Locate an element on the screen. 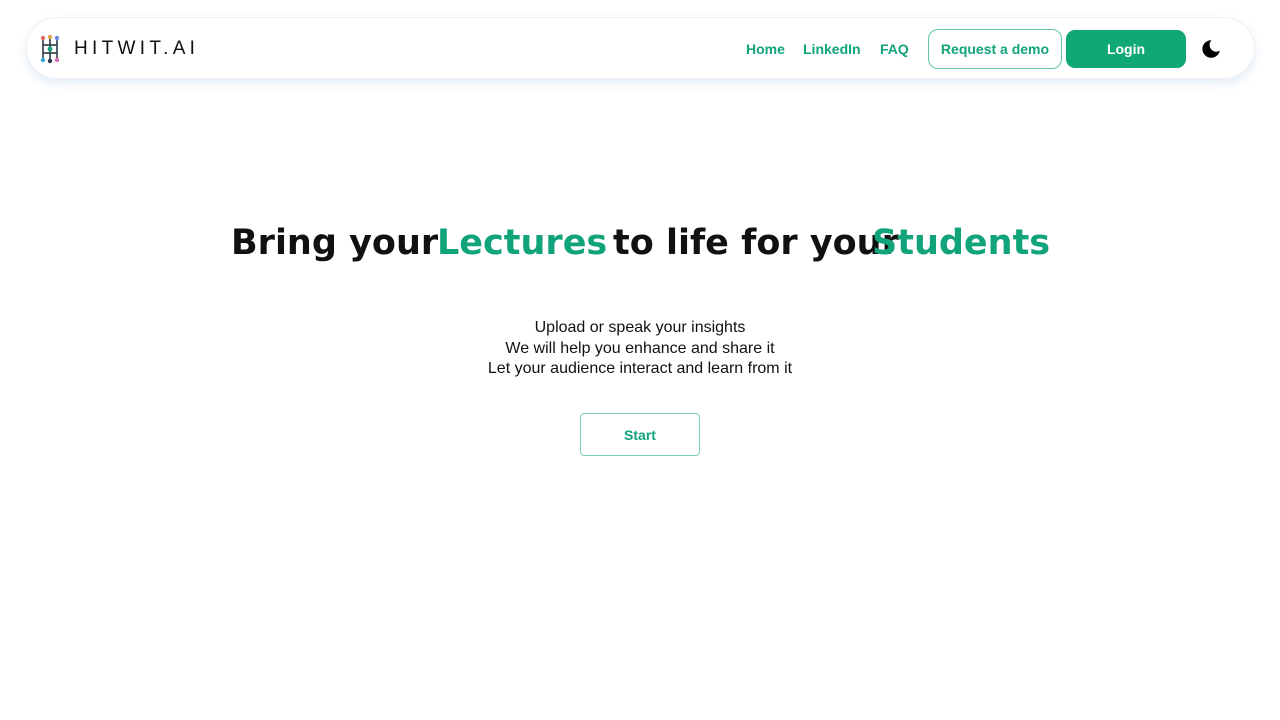  brand: HITWIT.AI is located at coordinates (118, 49).